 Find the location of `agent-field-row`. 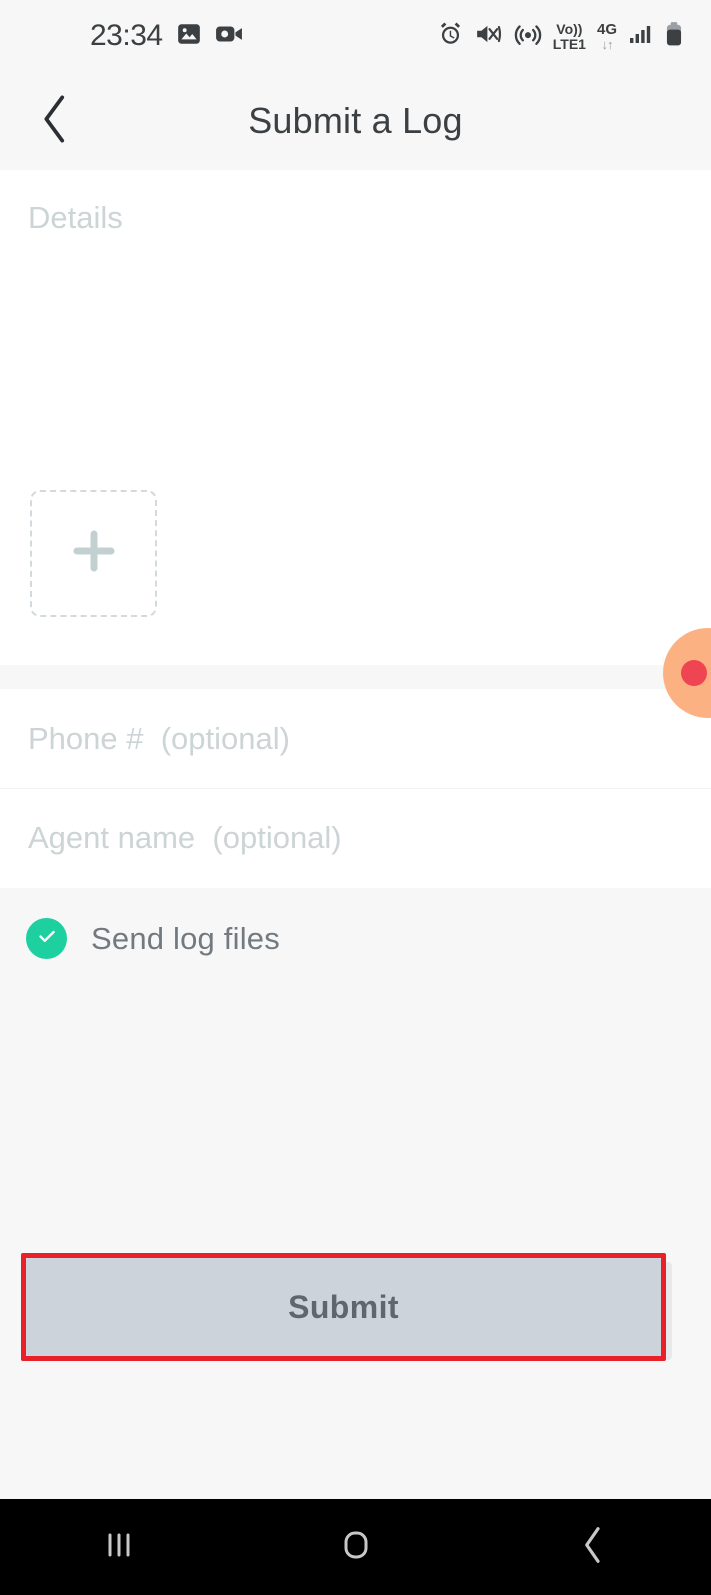

agent-field-row is located at coordinates (355, 837).